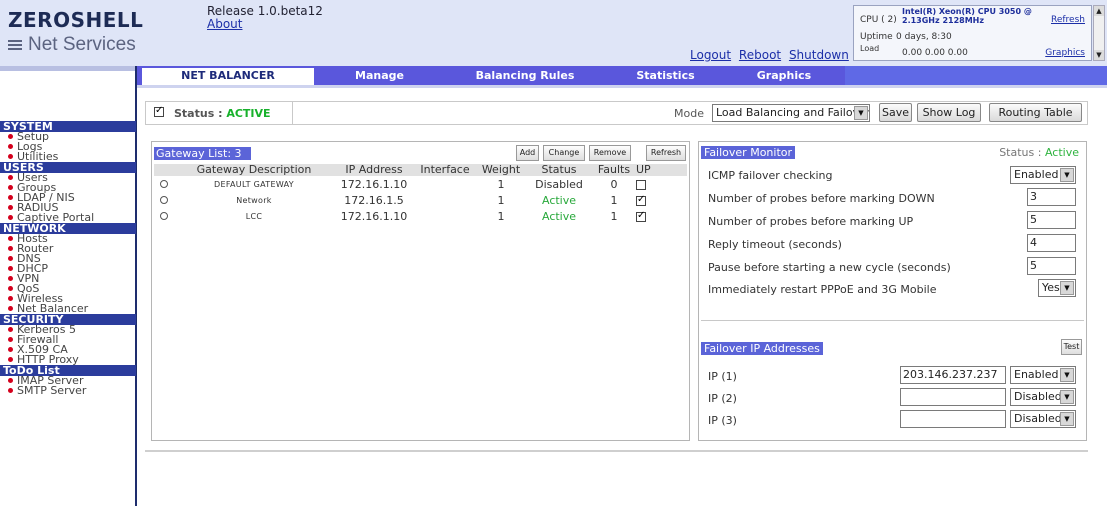 This screenshot has width=1107, height=506. Describe the element at coordinates (1068, 20) in the screenshot. I see `refresh-link: Refresh` at that location.